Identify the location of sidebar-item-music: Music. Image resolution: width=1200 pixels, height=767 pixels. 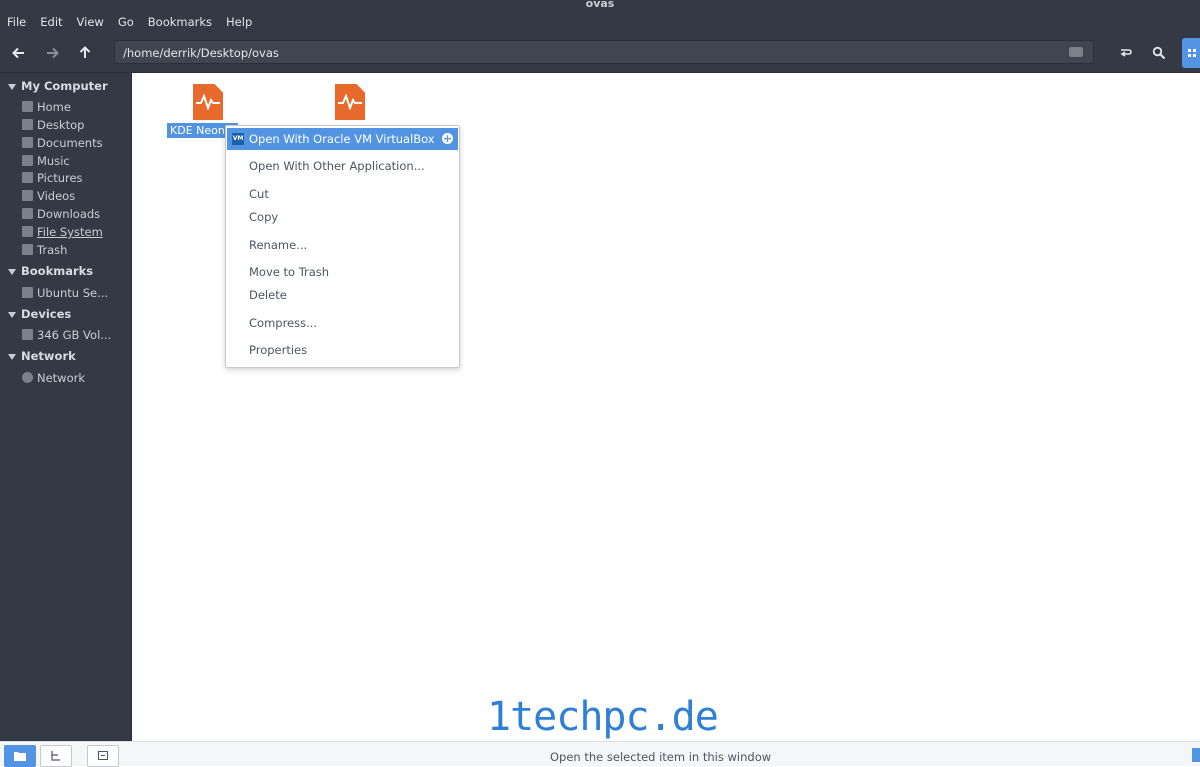
(46, 161).